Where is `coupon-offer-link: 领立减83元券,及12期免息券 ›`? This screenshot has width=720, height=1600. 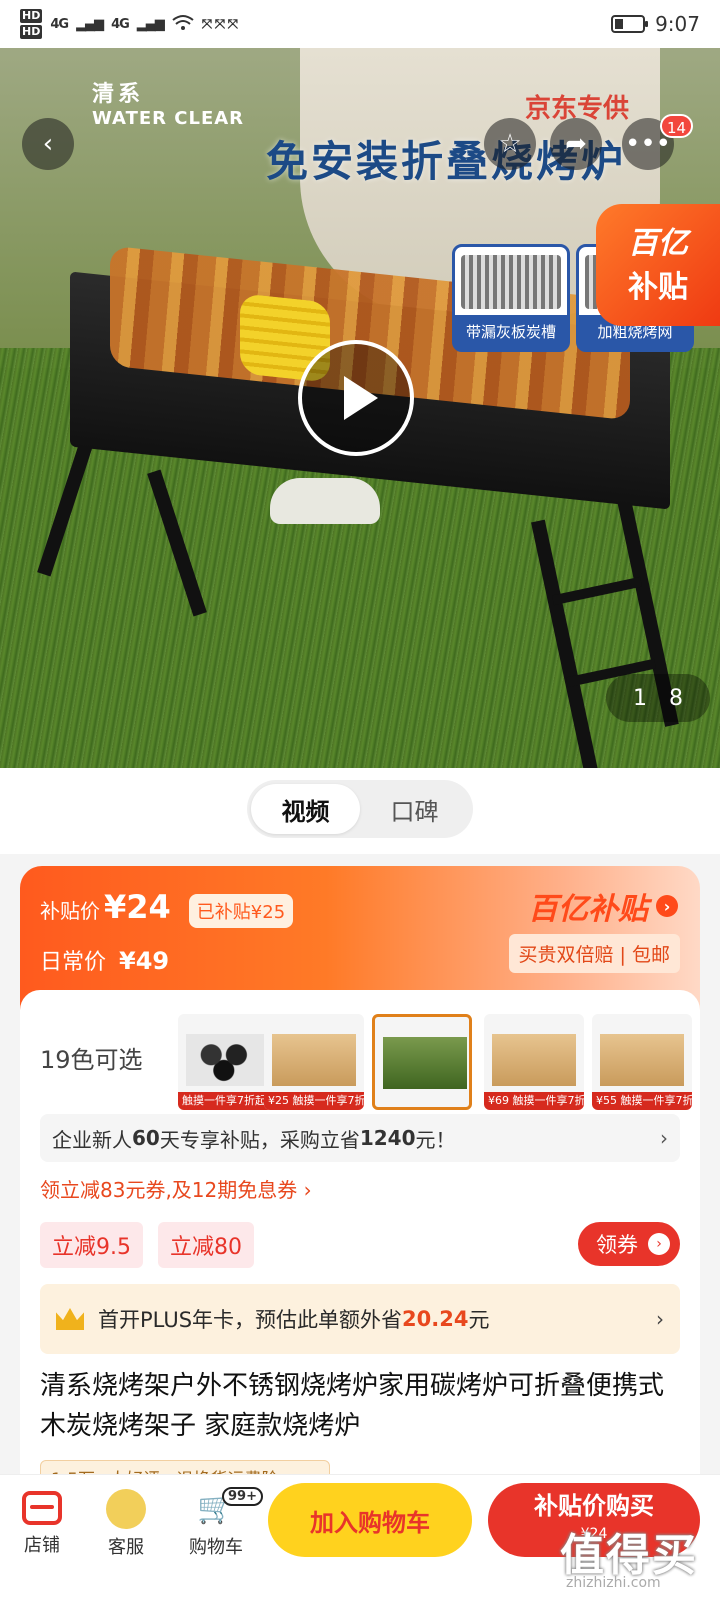
coupon-offer-link: 领立减83元券,及12期免息券 › is located at coordinates (176, 1188).